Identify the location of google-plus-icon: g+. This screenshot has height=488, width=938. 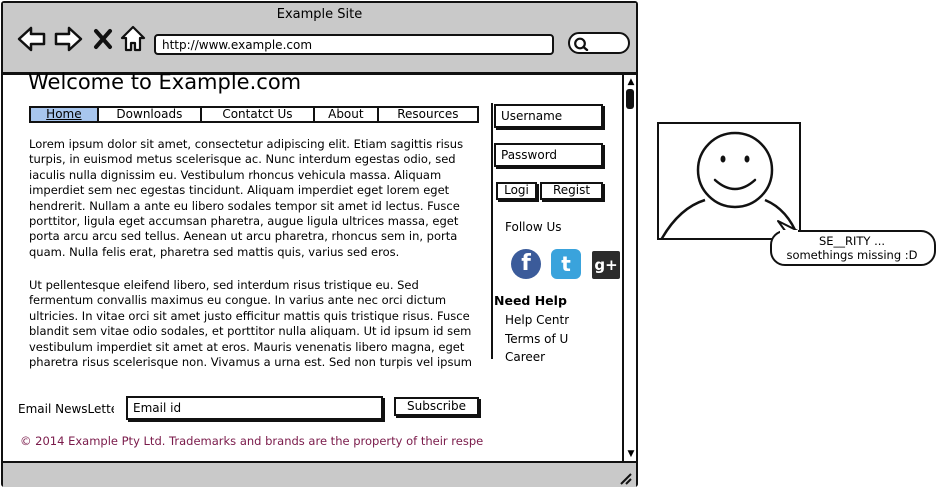
(606, 265).